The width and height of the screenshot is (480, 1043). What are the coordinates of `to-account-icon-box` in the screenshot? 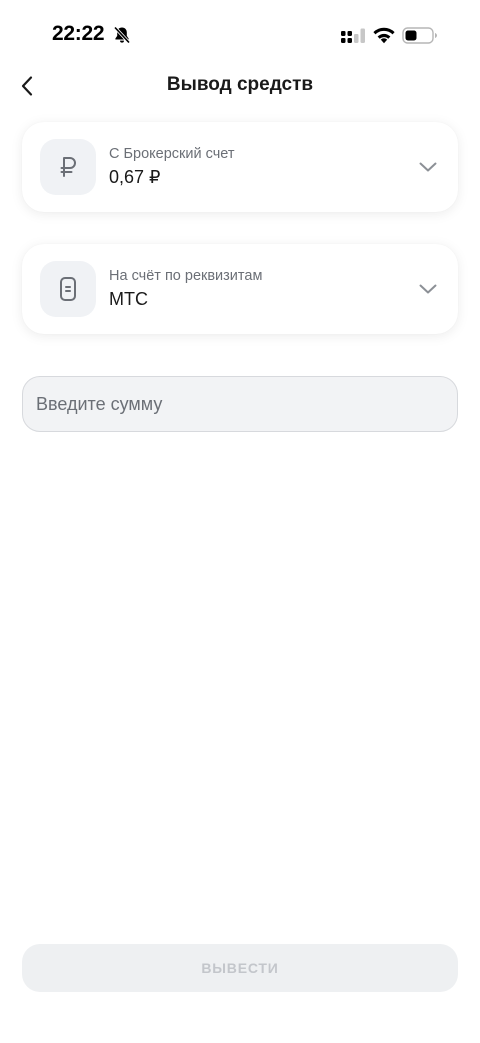 It's located at (68, 289).